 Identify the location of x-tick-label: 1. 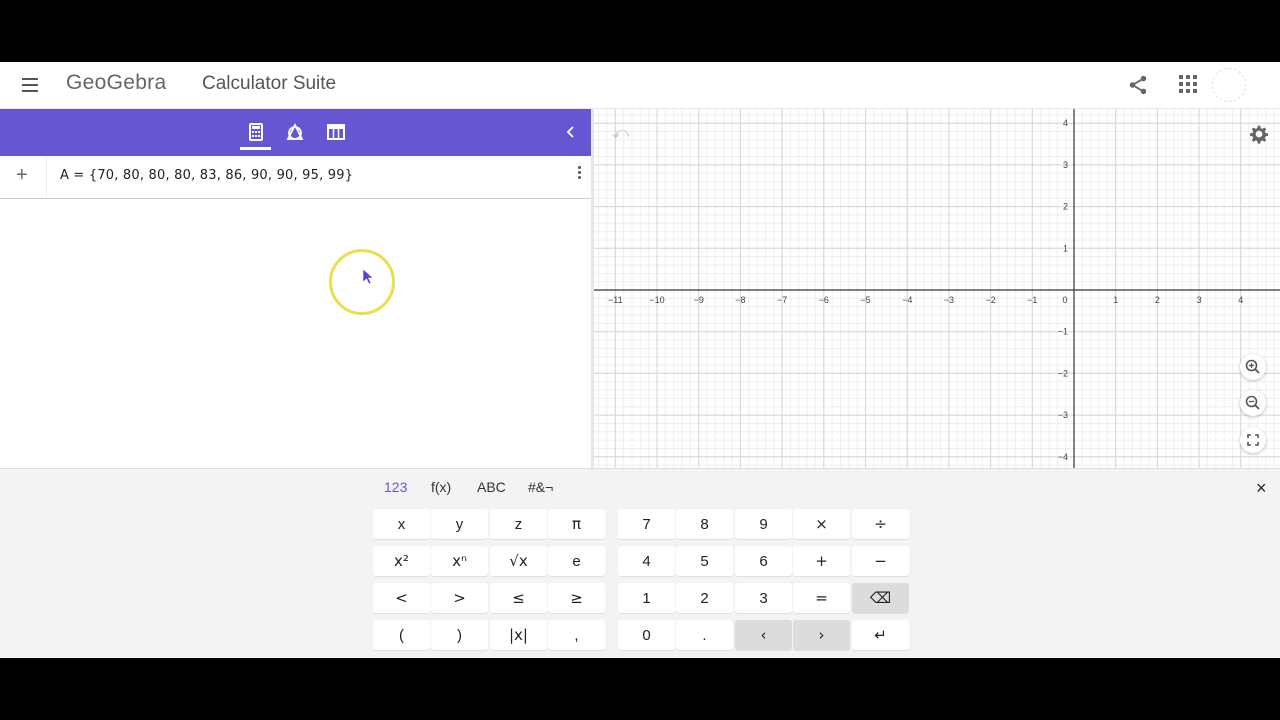
(1115, 300).